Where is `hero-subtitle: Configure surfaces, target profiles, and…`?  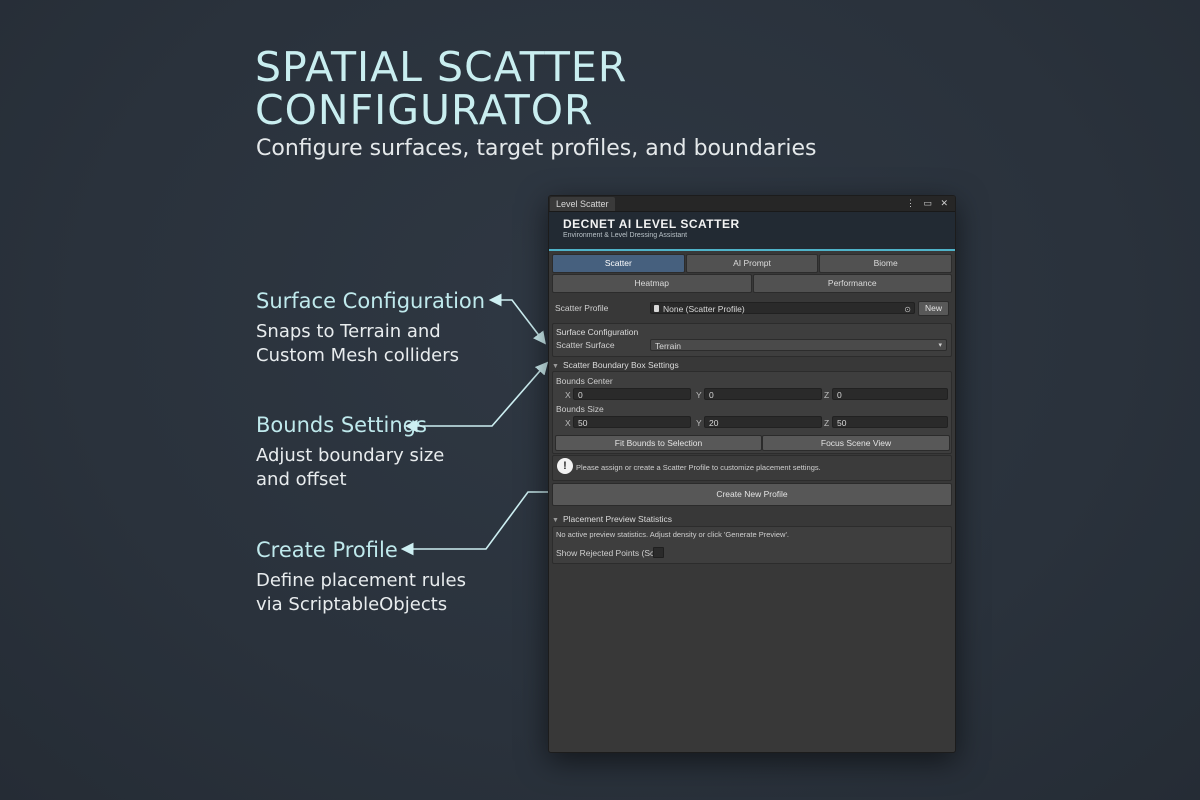
hero-subtitle: Configure surfaces, target profiles, and… is located at coordinates (536, 148).